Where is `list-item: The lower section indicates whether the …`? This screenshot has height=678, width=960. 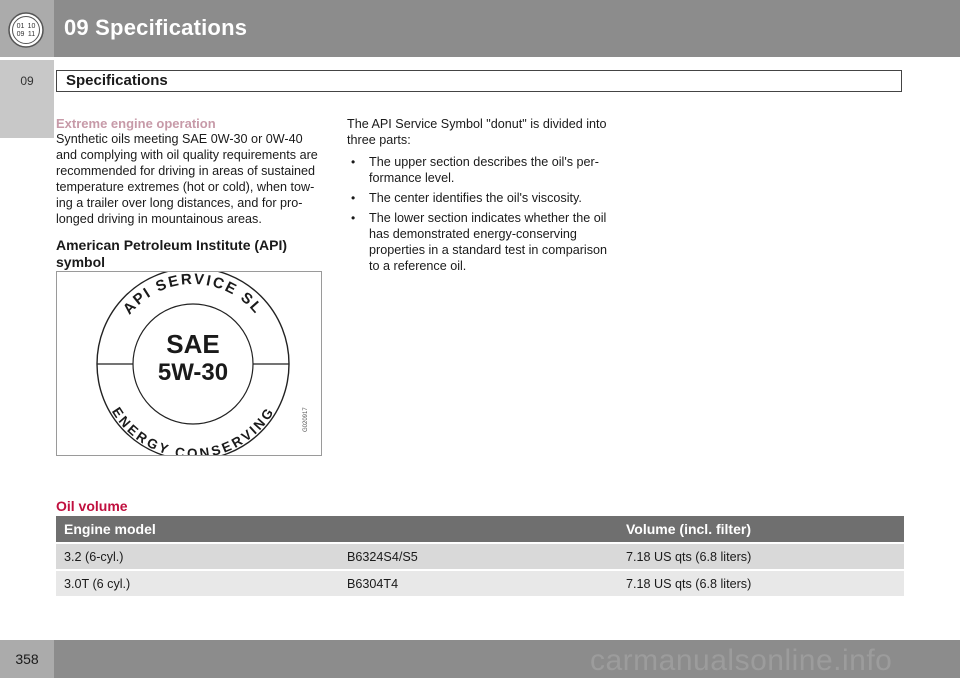
list-item: The lower section indicates whether the … is located at coordinates (483, 242).